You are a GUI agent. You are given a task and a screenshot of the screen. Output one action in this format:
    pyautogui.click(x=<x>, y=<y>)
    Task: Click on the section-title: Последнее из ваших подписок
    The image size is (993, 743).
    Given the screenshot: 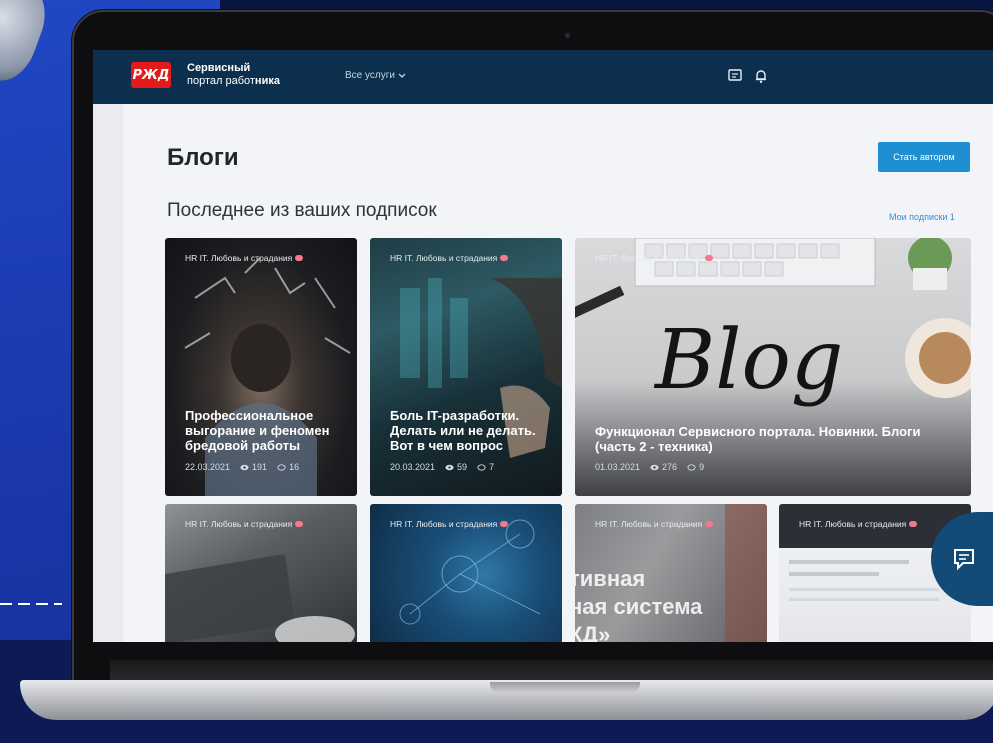 What is the action you would take?
    pyautogui.click(x=302, y=210)
    